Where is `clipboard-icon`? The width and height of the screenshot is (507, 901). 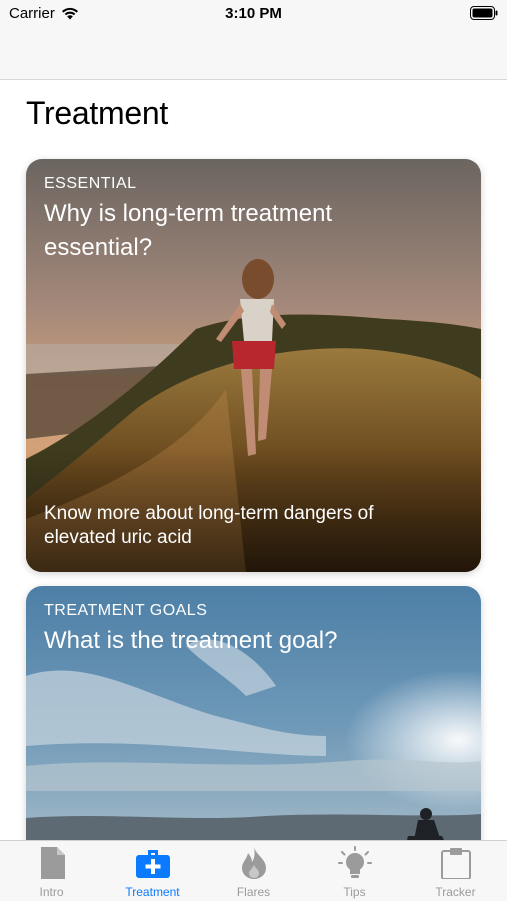
clipboard-icon is located at coordinates (455, 863).